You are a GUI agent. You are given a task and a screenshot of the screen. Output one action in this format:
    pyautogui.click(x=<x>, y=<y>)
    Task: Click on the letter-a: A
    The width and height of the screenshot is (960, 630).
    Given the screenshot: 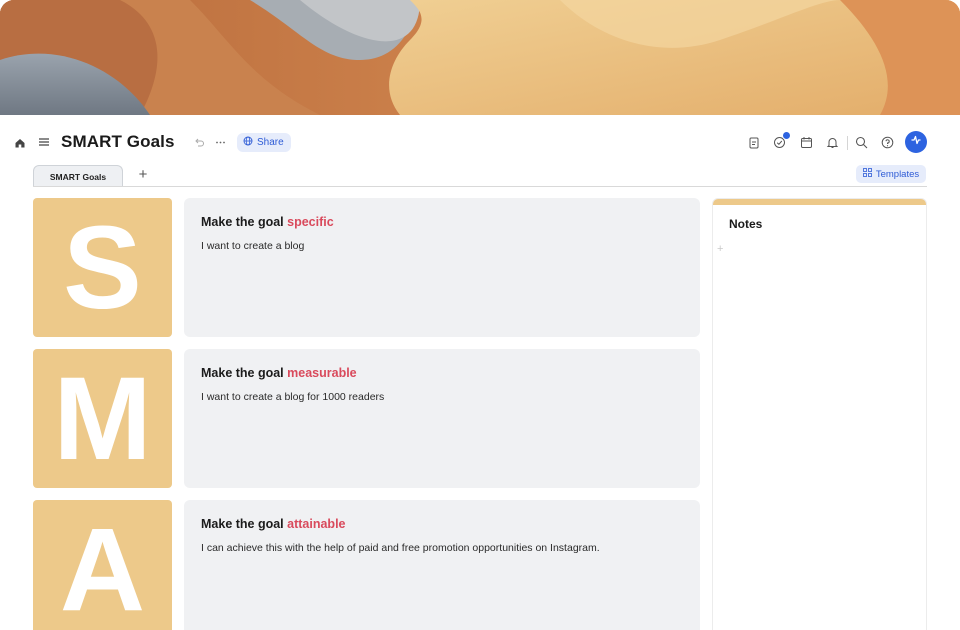 What is the action you would take?
    pyautogui.click(x=102, y=566)
    